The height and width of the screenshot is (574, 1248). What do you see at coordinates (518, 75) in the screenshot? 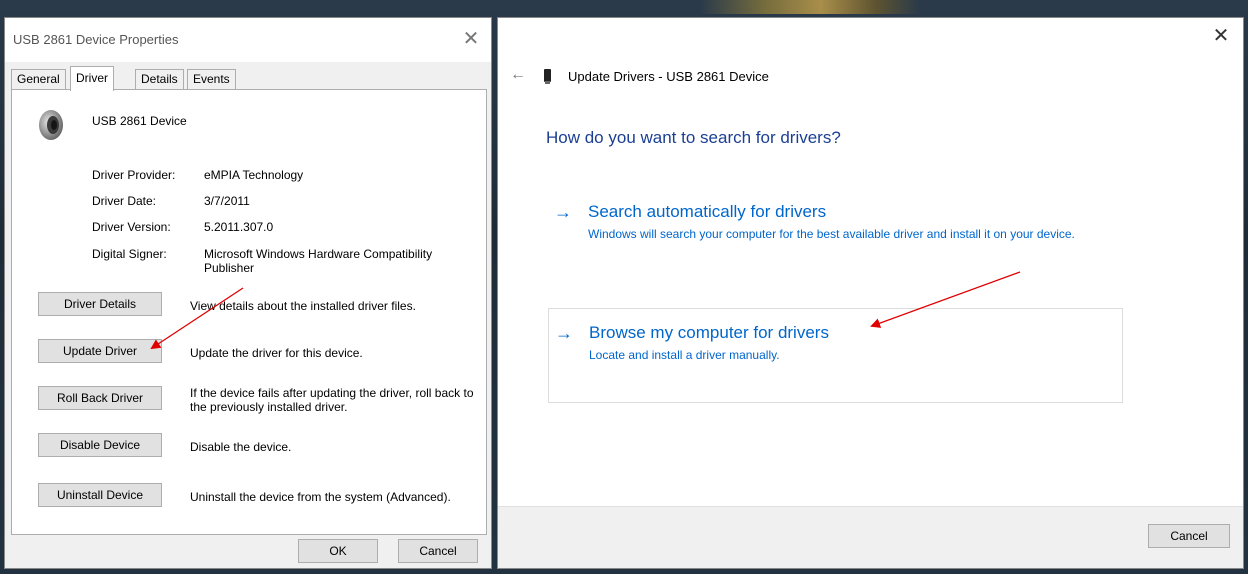
I see `back-arrow-icon: ←` at bounding box center [518, 75].